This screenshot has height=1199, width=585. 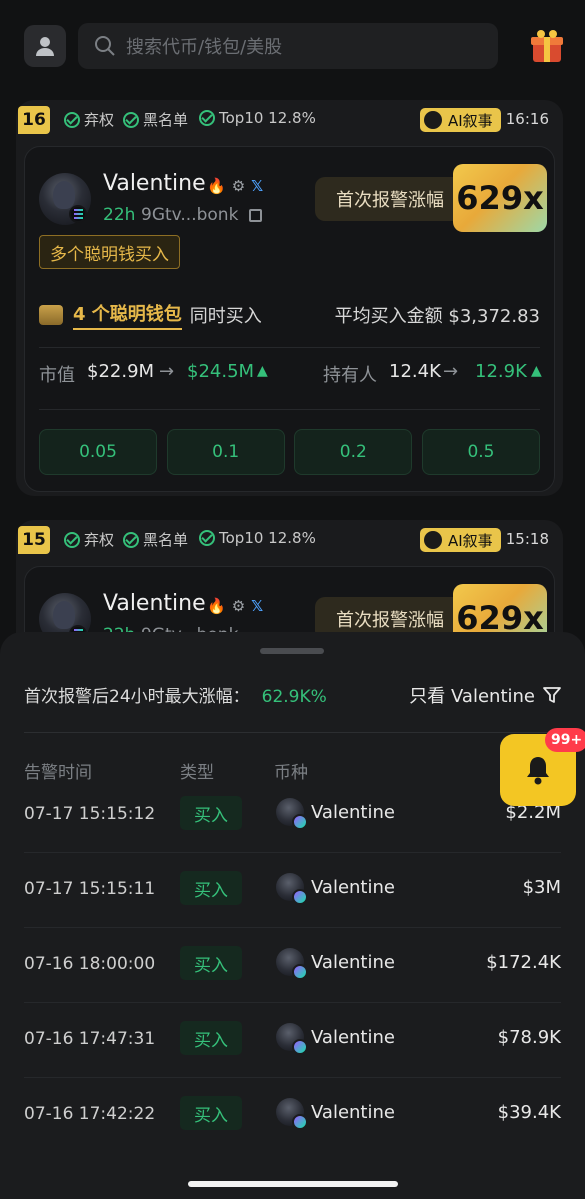 I want to click on holders-to: 12.9K, so click(x=501, y=371).